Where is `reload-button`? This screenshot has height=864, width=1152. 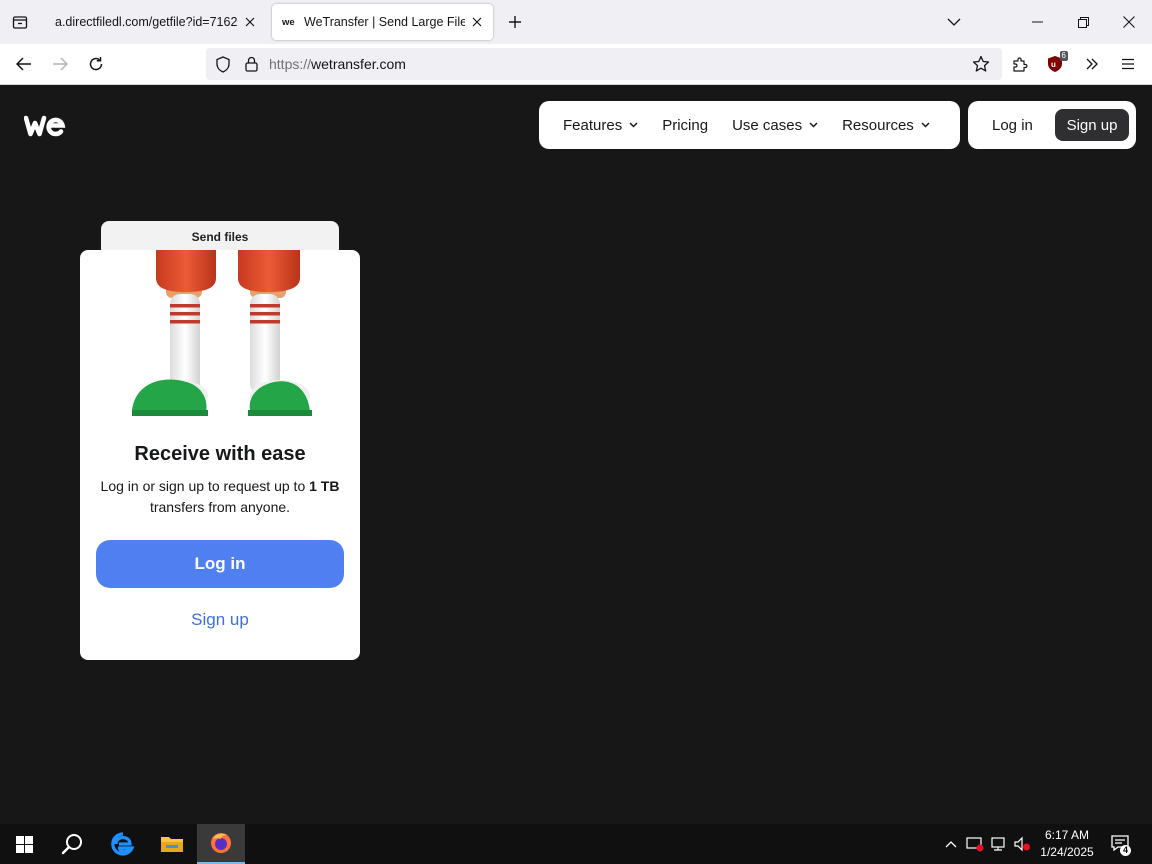
reload-button is located at coordinates (96, 64).